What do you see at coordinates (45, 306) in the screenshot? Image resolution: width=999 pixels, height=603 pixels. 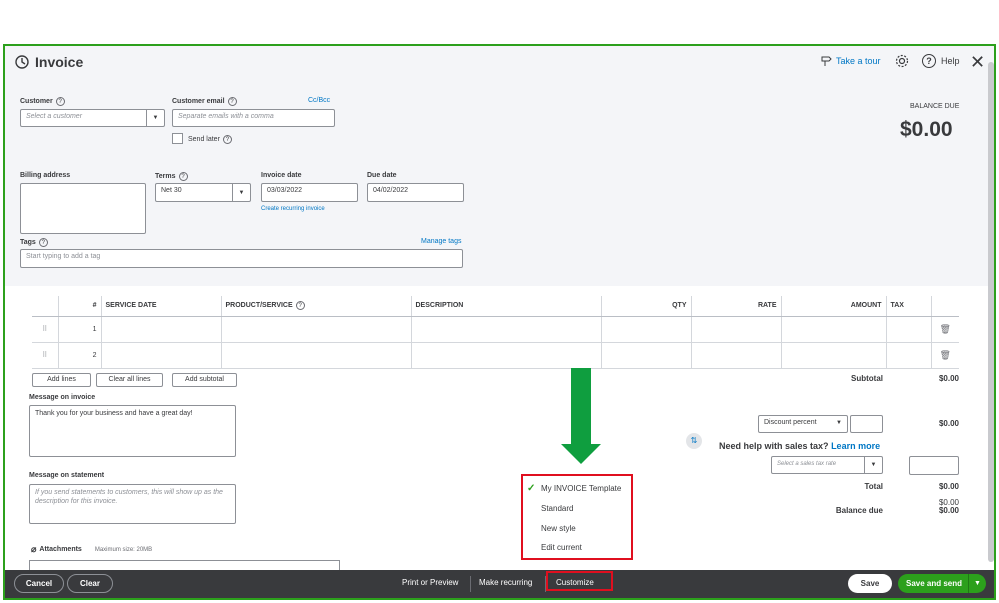 I see `drag-column-header` at bounding box center [45, 306].